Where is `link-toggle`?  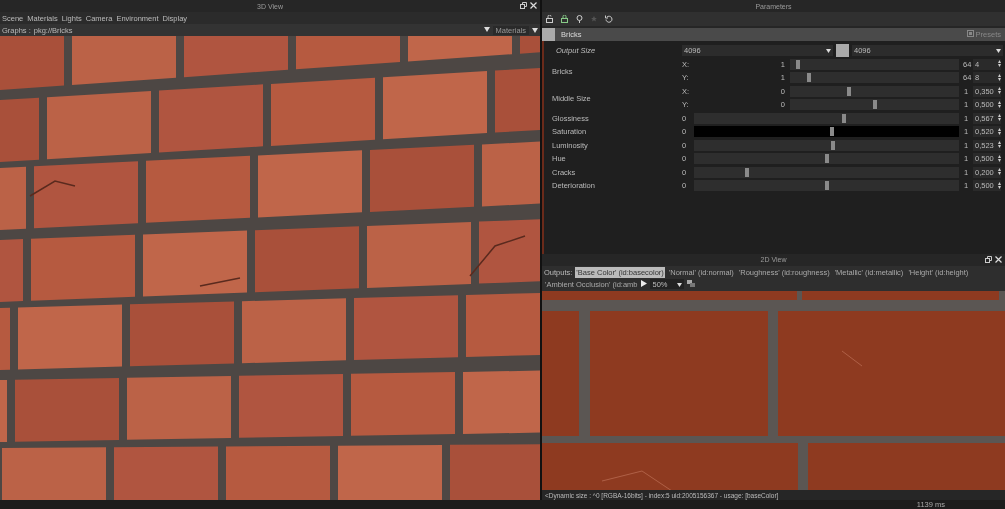 link-toggle is located at coordinates (842, 51).